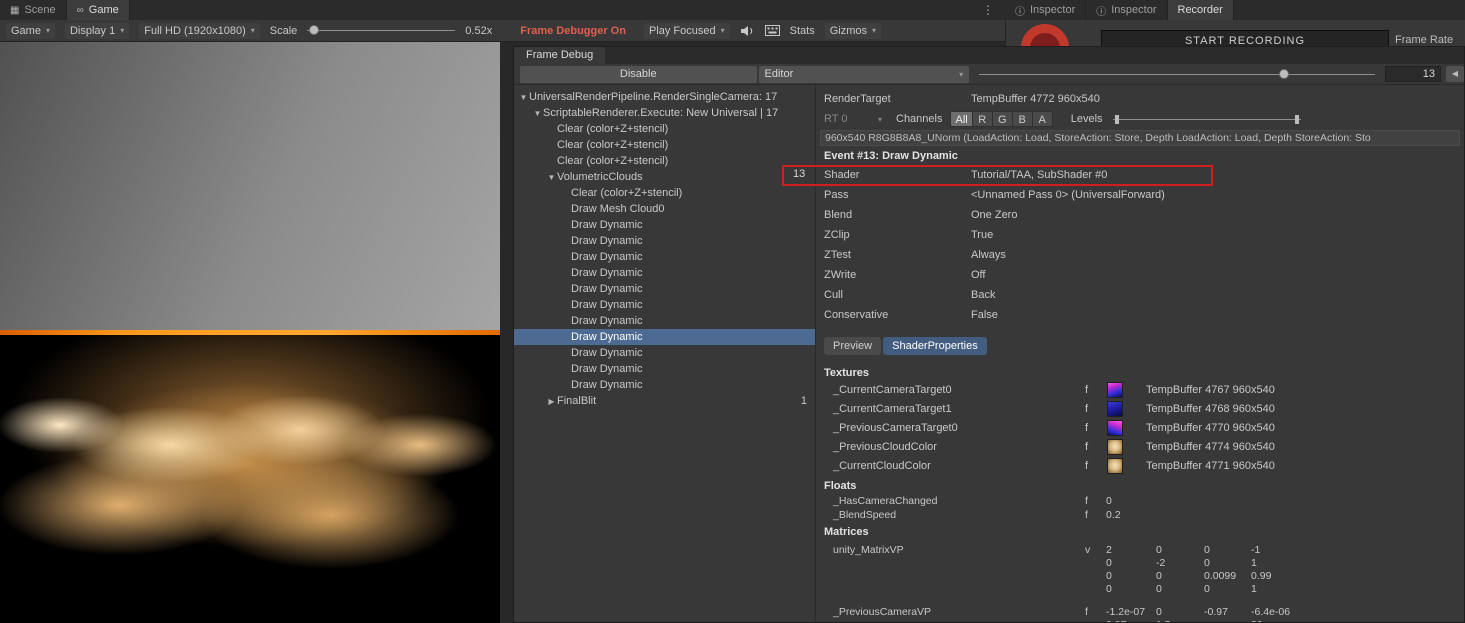  What do you see at coordinates (847, 373) in the screenshot?
I see `textures-section-header: Textures` at bounding box center [847, 373].